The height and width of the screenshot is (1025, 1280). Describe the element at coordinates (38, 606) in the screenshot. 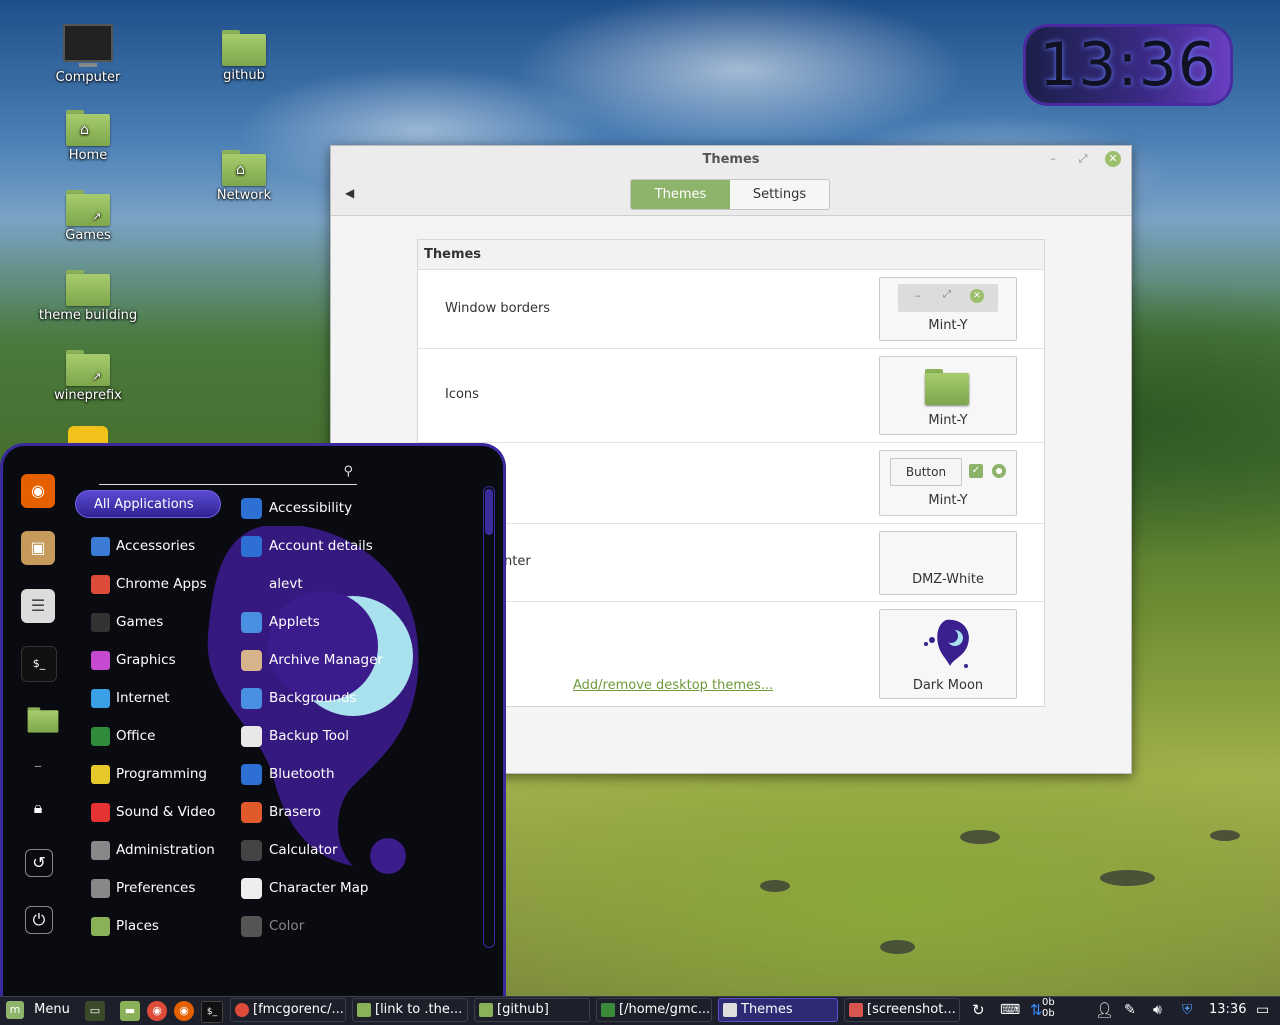

I see `settings-toggle-icon: ☰` at that location.